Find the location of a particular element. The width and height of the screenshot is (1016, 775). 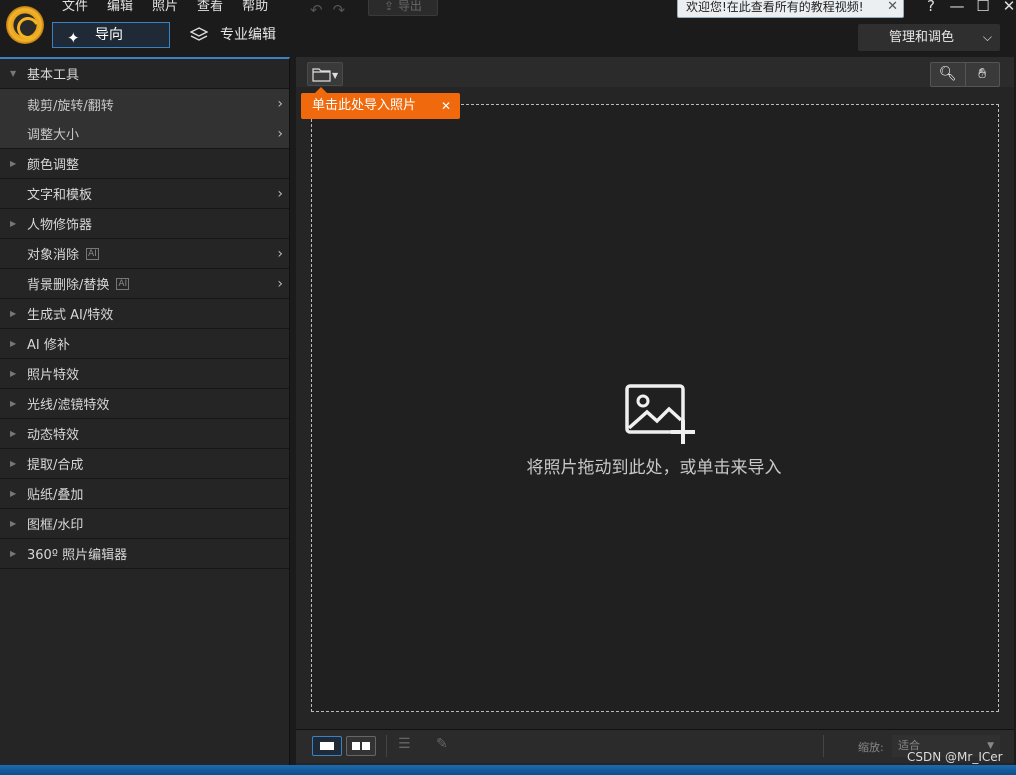

sidebar-item-label: 图框/水印 is located at coordinates (55, 525).